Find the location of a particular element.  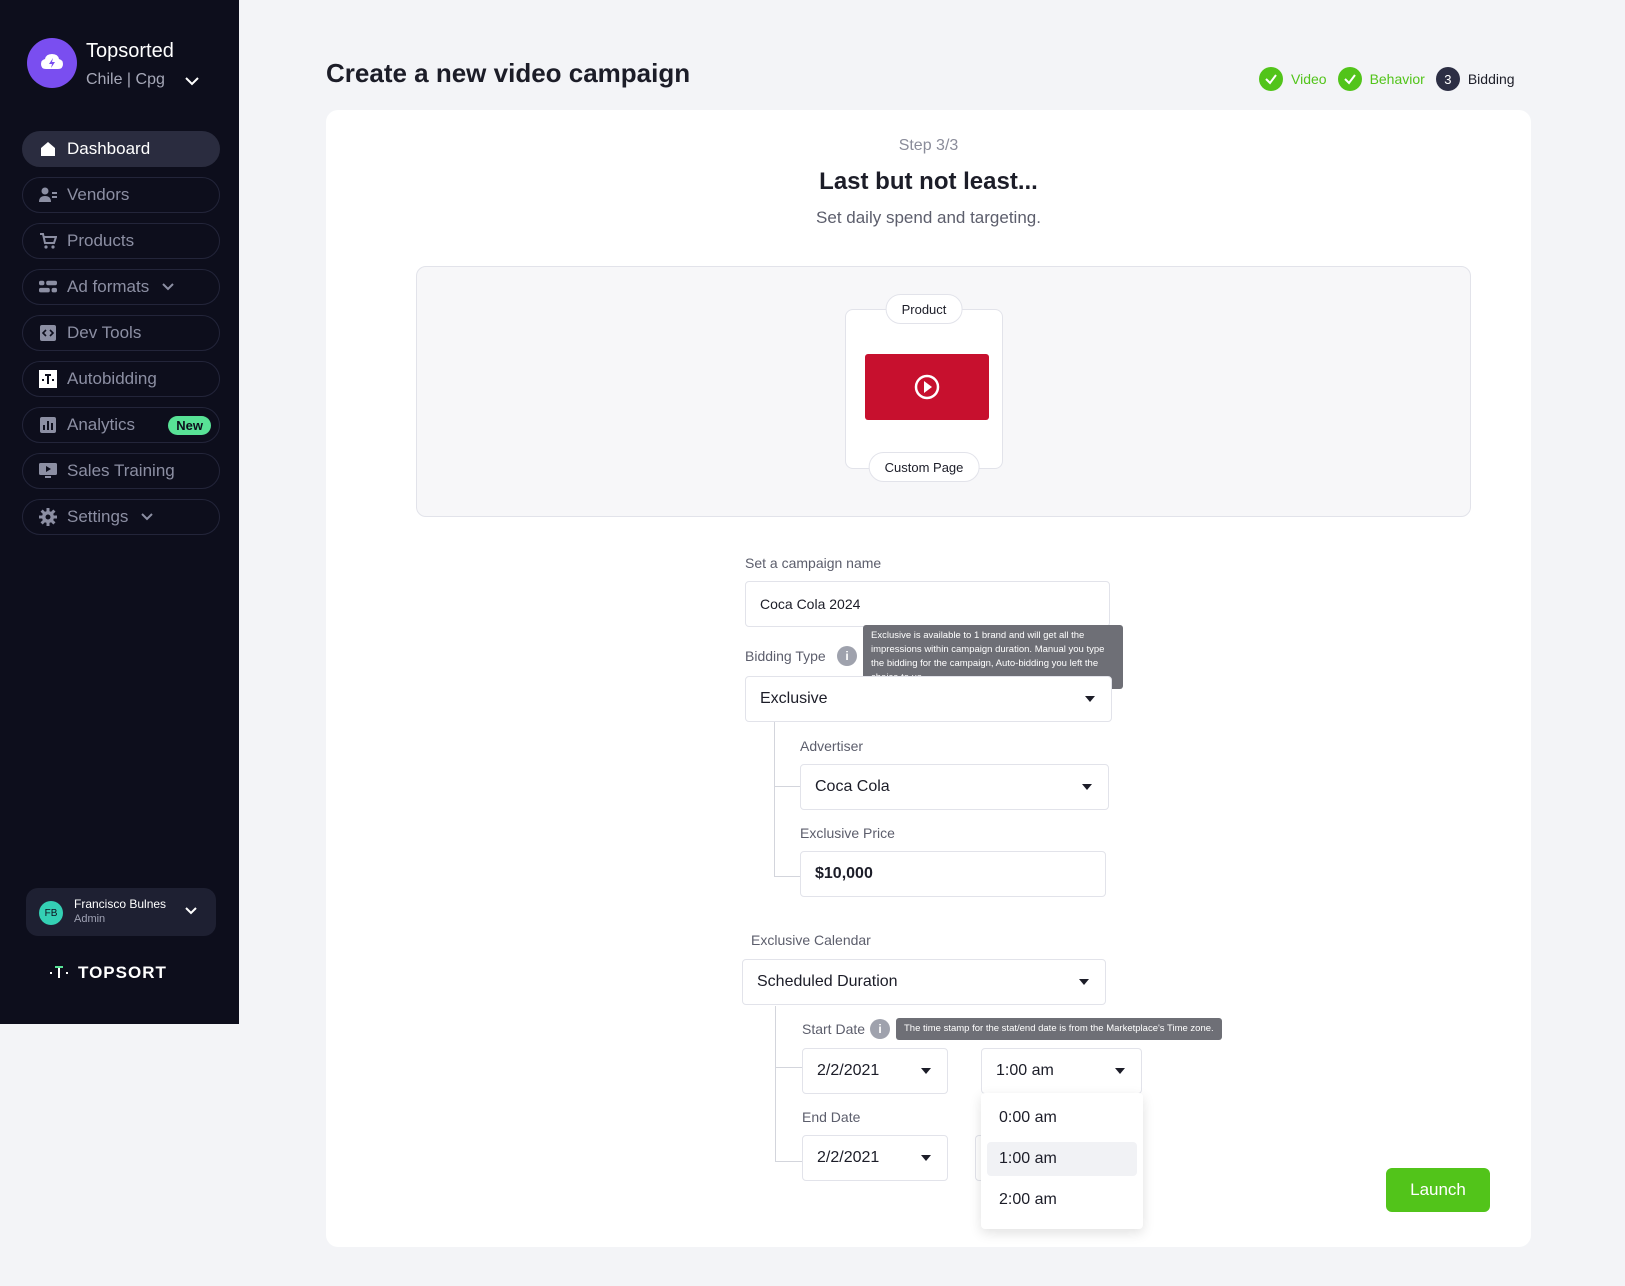

exclusive-price-label: Exclusive Price is located at coordinates (847, 833).